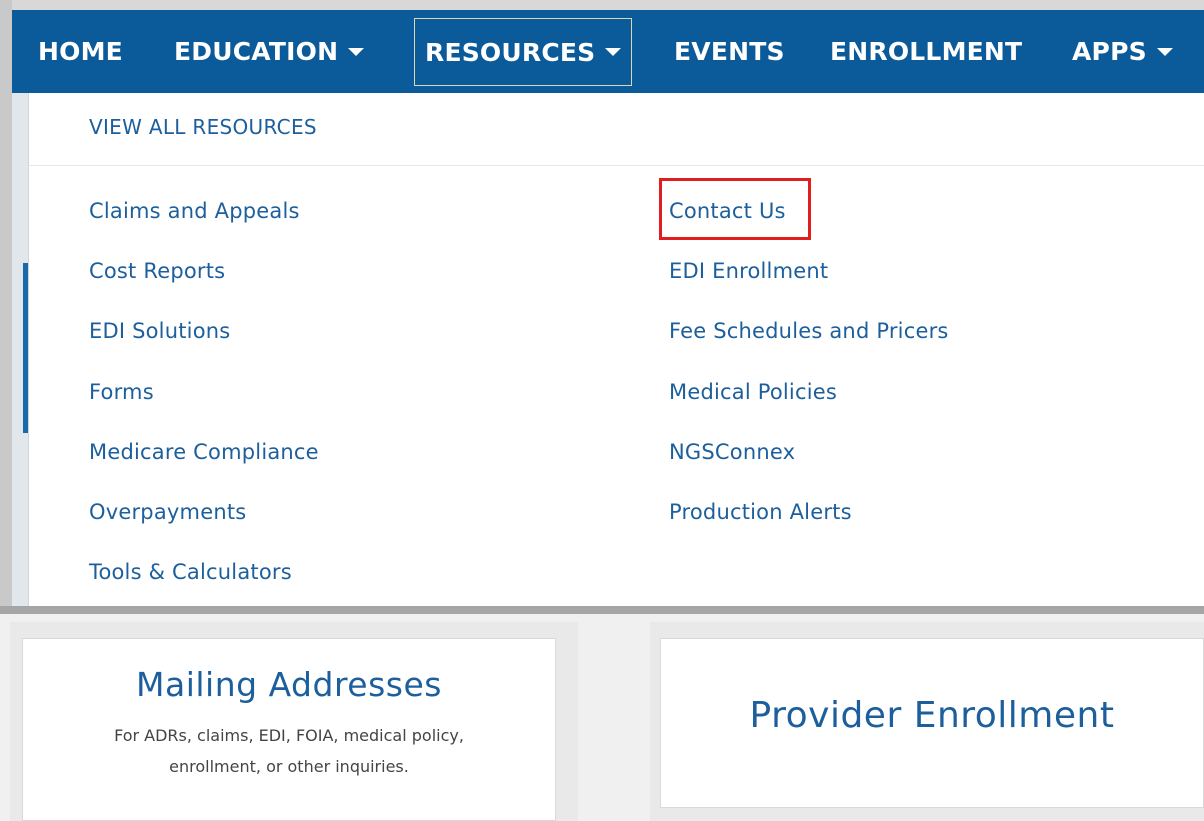  I want to click on dropdown-bottom-border, so click(602, 610).